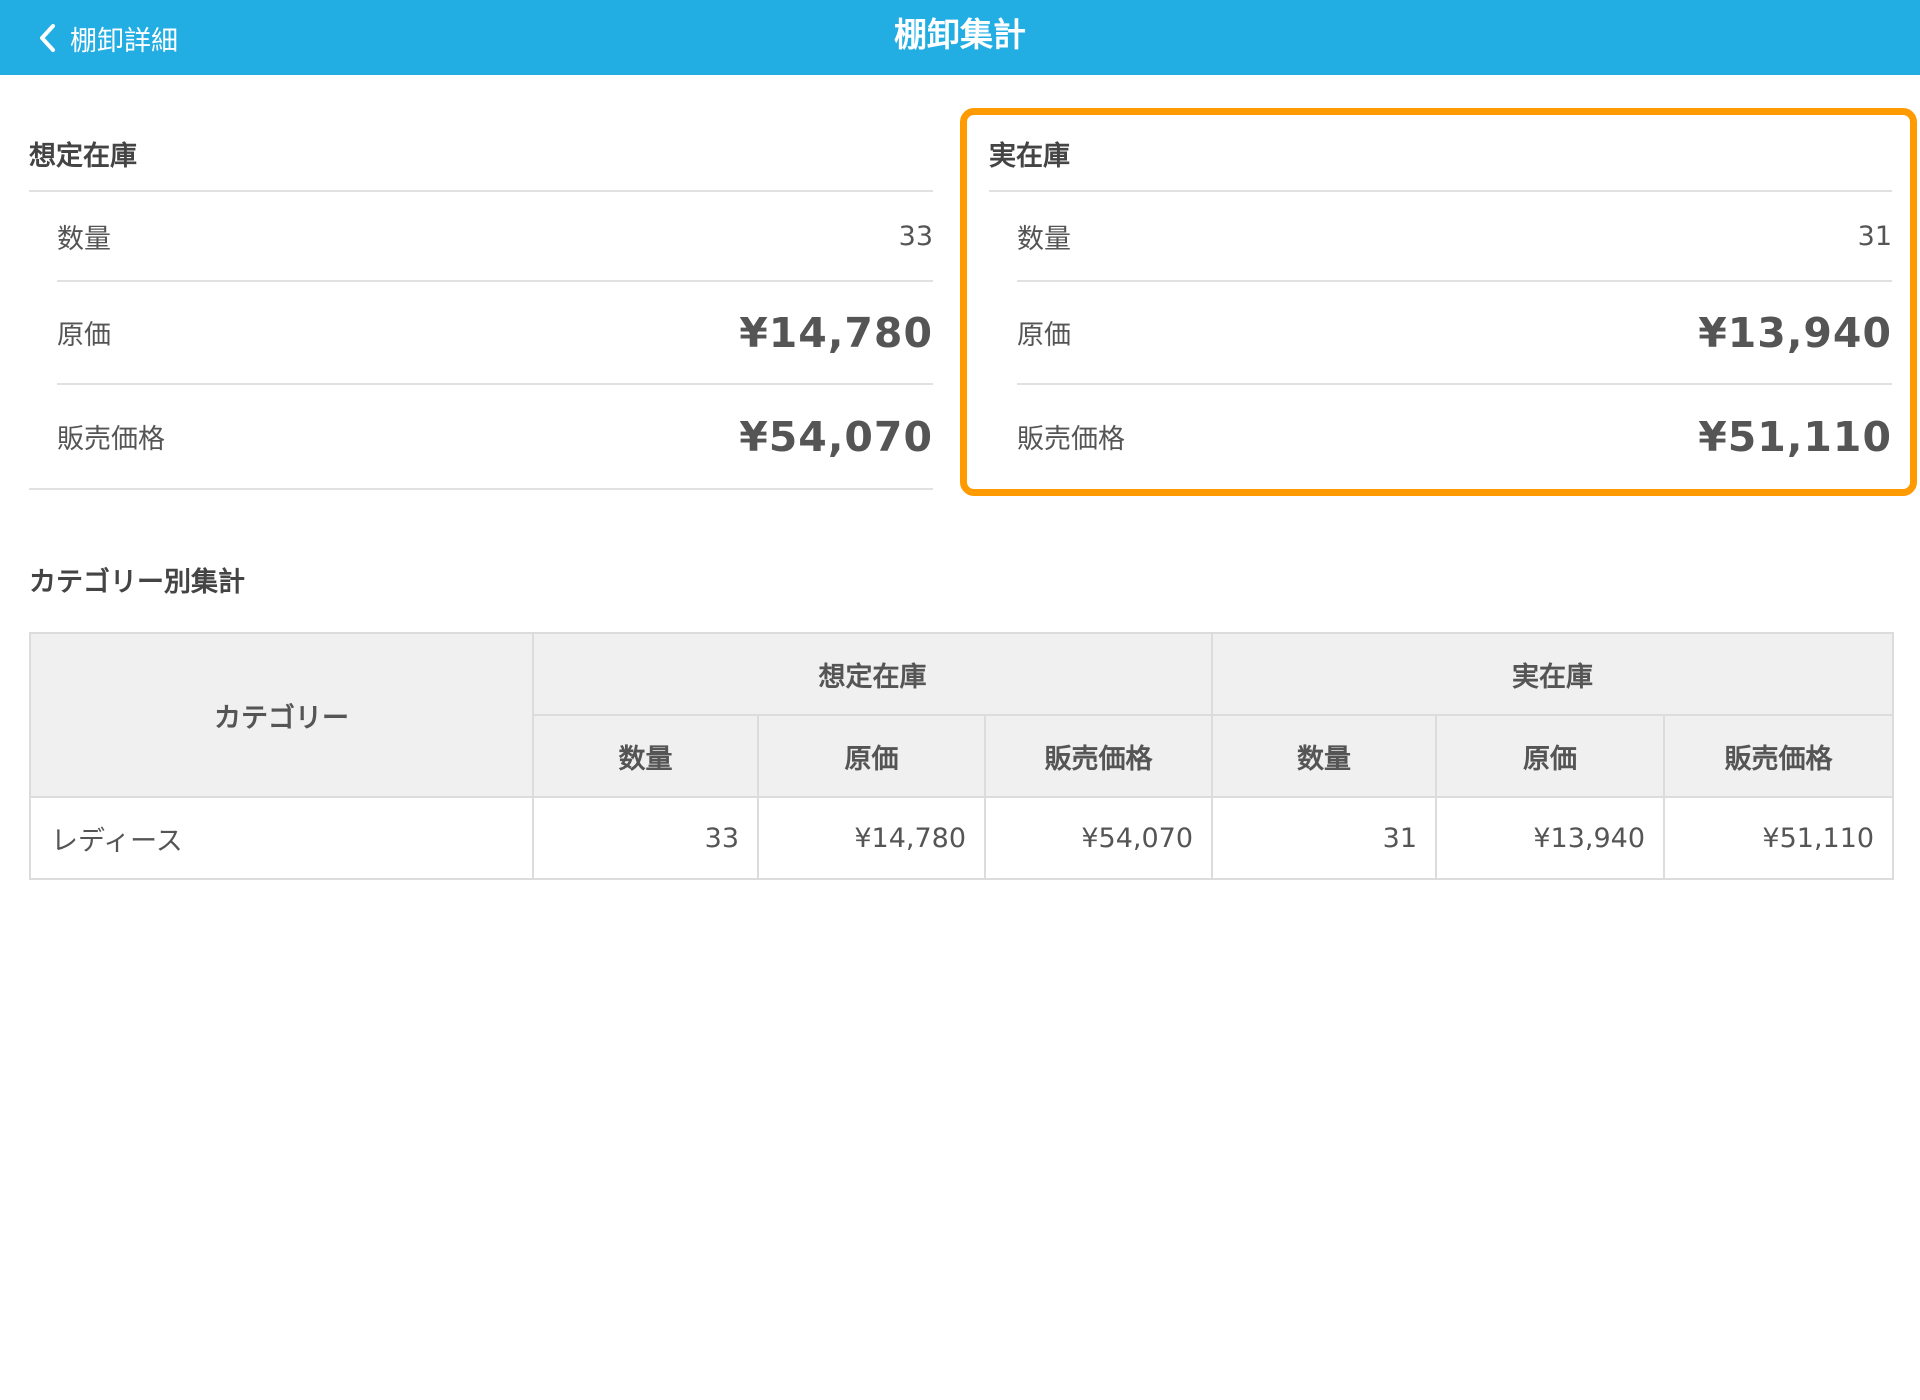  I want to click on expected-price-label: 販売価格, so click(111, 439).